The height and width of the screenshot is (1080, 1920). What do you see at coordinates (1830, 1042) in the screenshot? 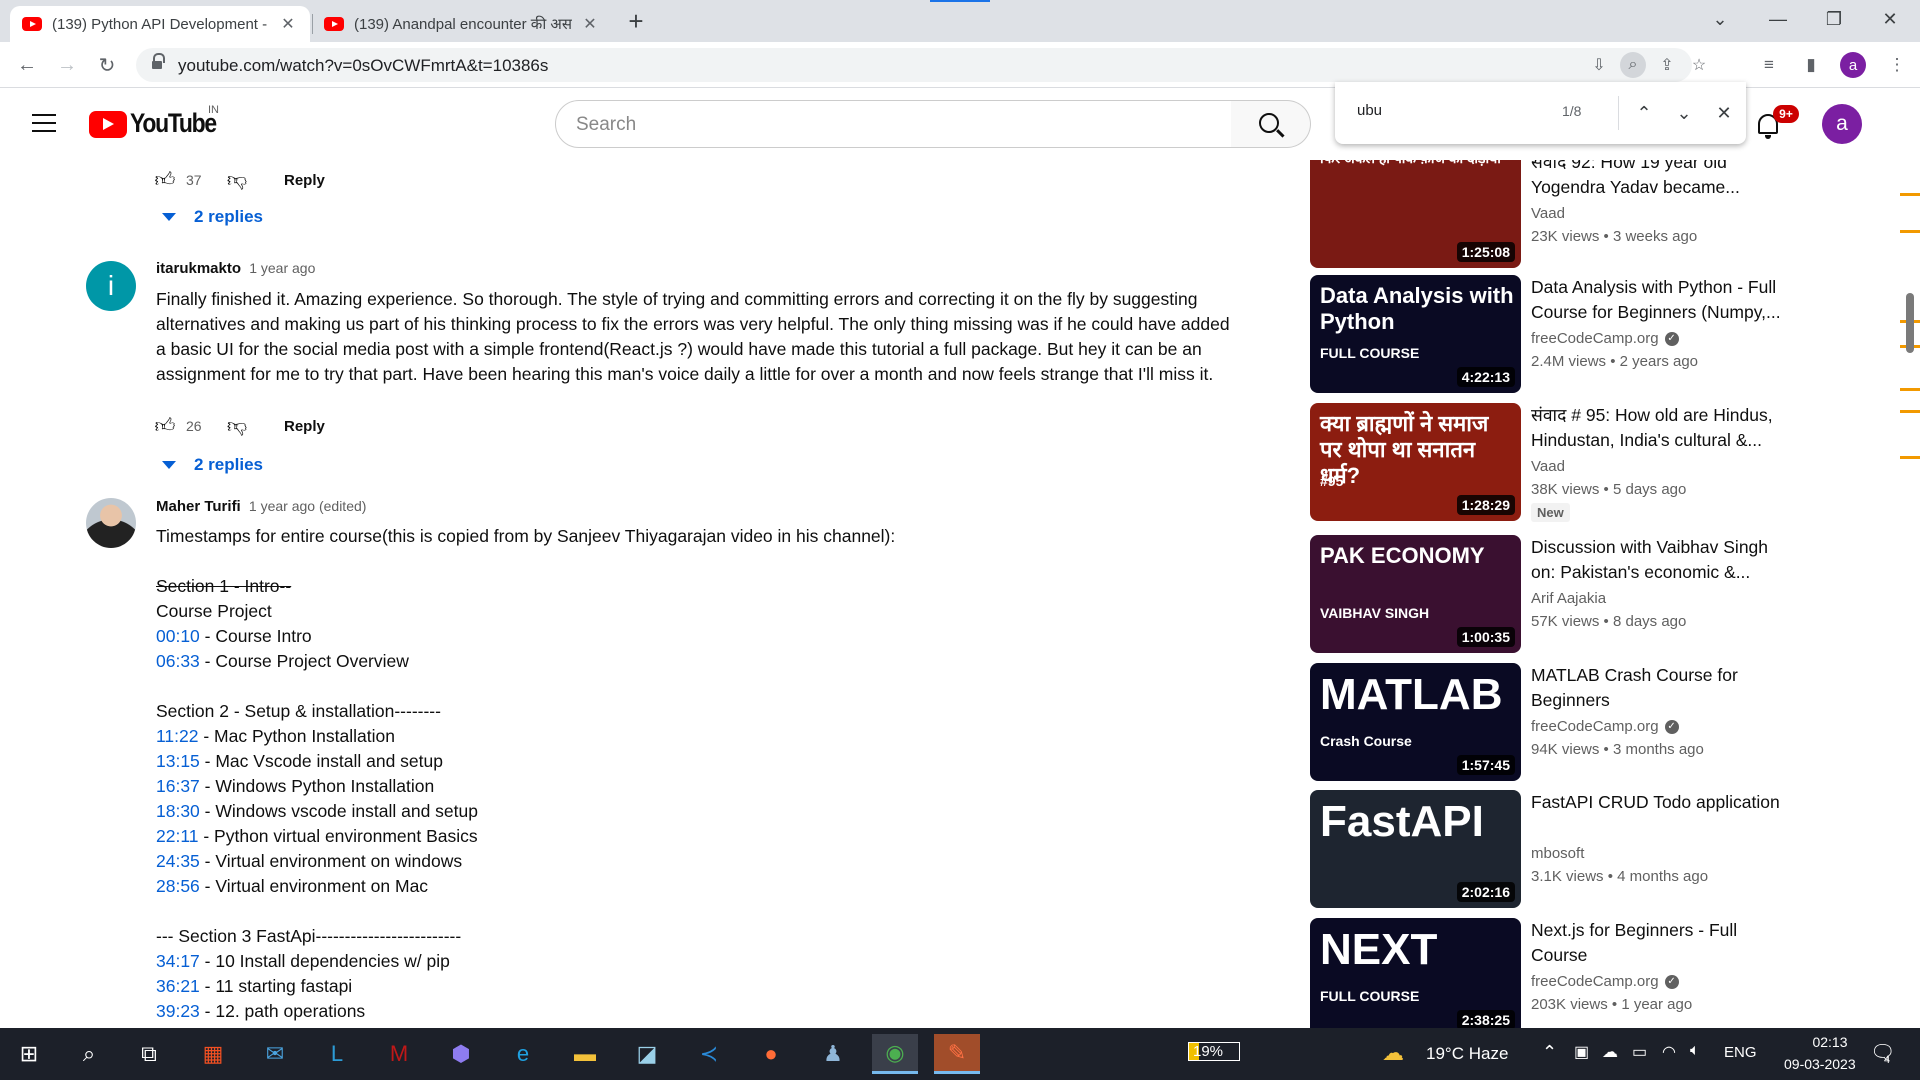
I see `clock-time: 02:13` at bounding box center [1830, 1042].